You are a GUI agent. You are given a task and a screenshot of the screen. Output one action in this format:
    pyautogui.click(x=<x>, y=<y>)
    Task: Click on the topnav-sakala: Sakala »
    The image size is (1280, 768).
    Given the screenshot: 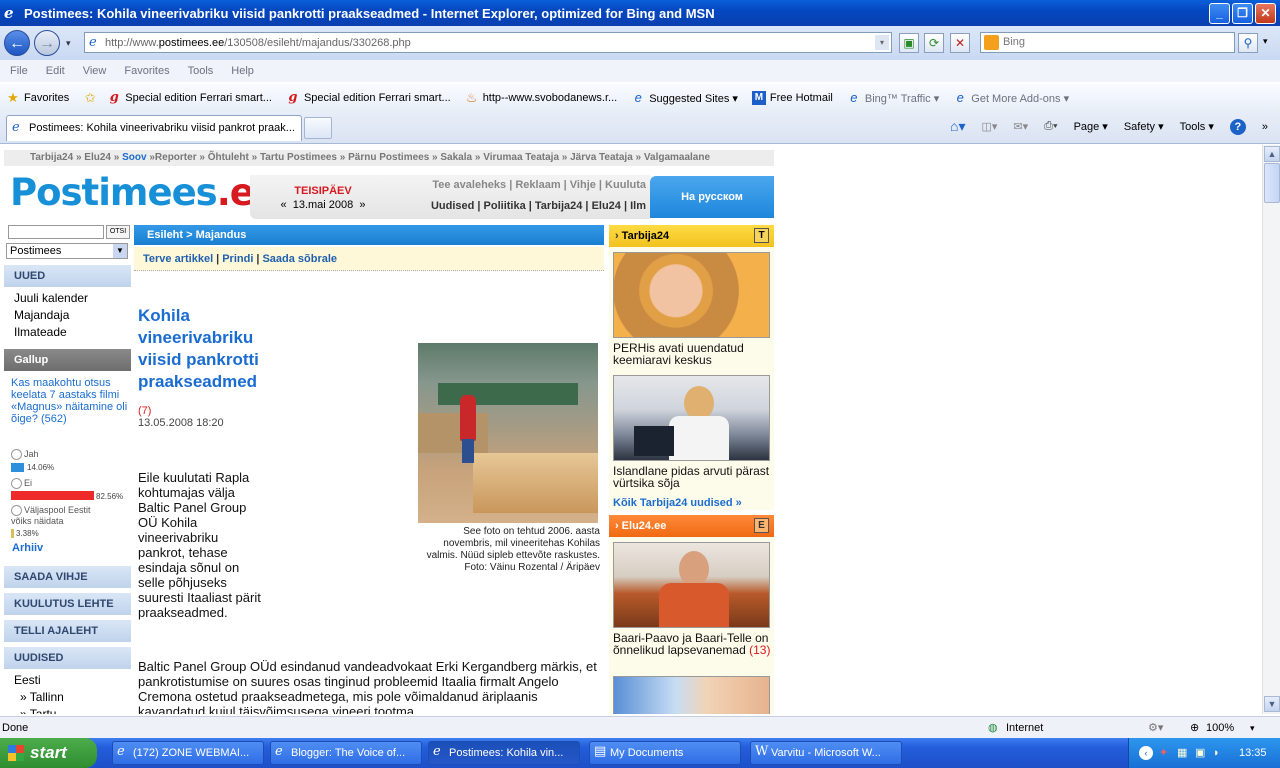 What is the action you would take?
    pyautogui.click(x=460, y=157)
    